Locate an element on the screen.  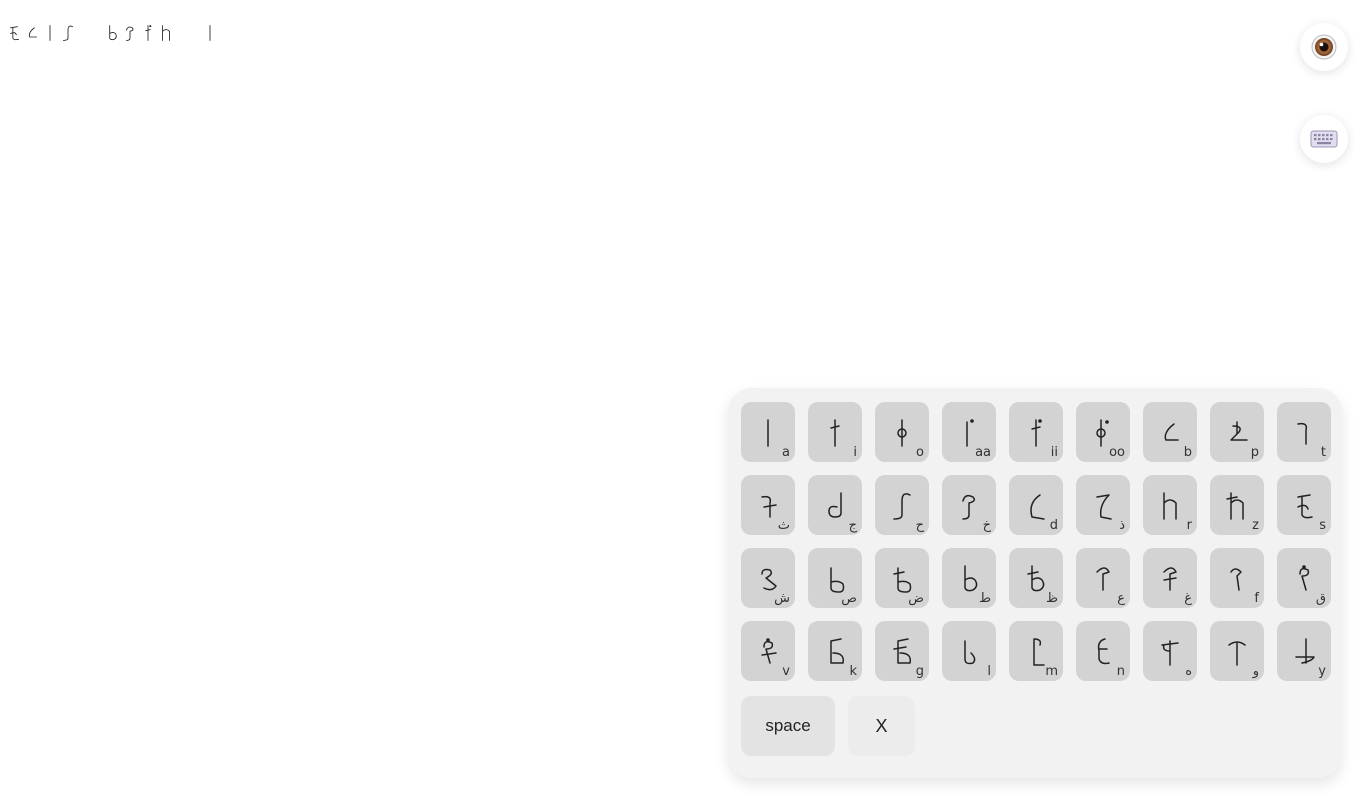
key-hint: r is located at coordinates (1189, 525).